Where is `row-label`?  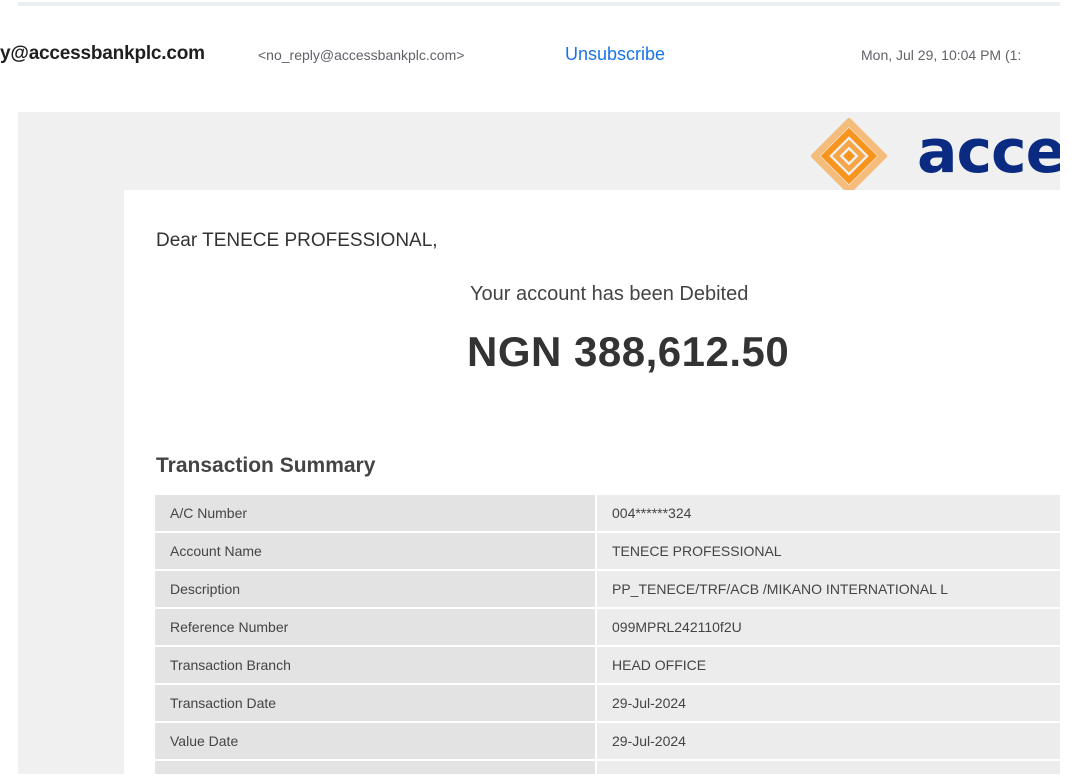 row-label is located at coordinates (376, 767).